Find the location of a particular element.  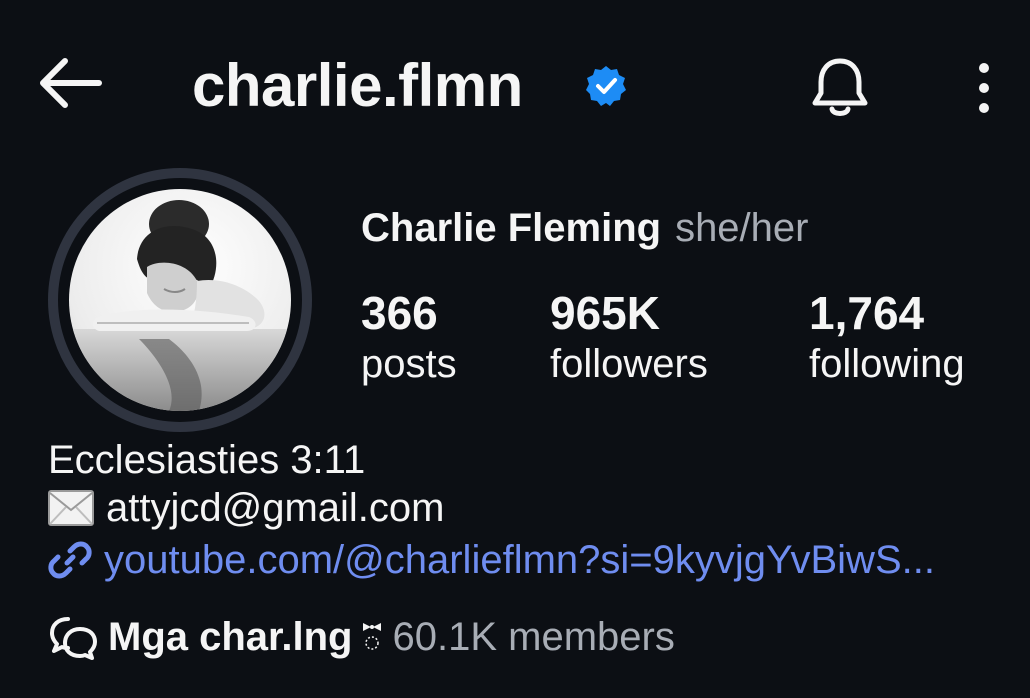

pronouns: she/her is located at coordinates (742, 228).